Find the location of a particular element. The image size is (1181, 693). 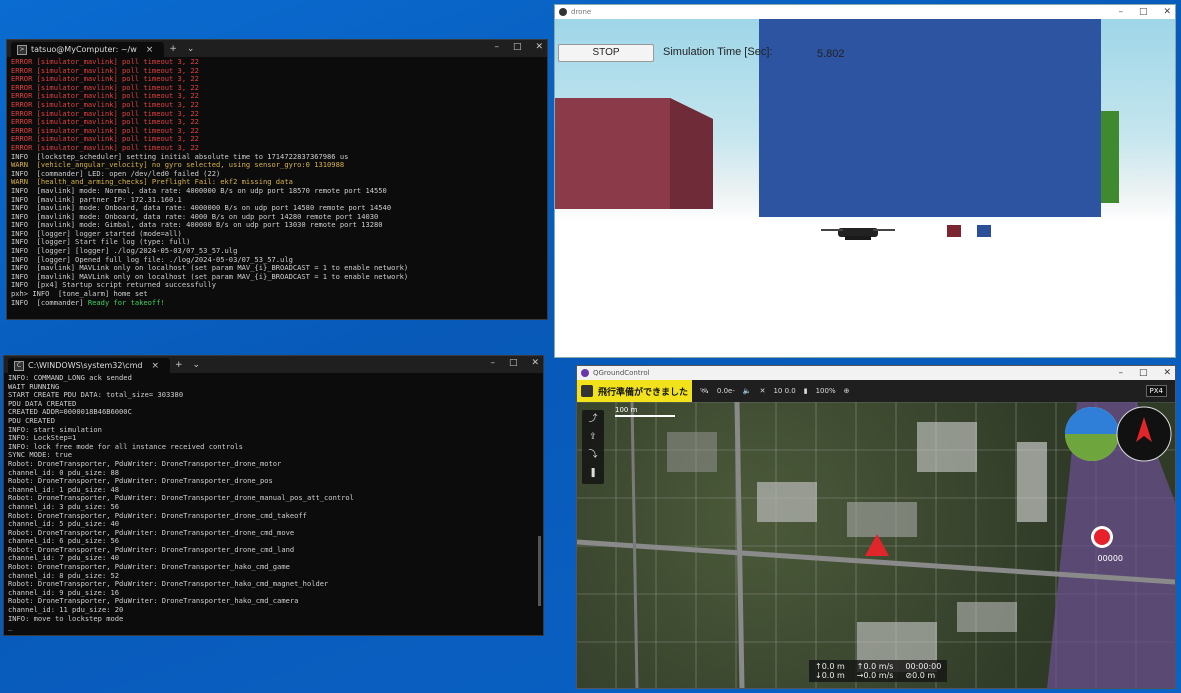

terminal-line: WAIT RUNNING is located at coordinates (34, 386).